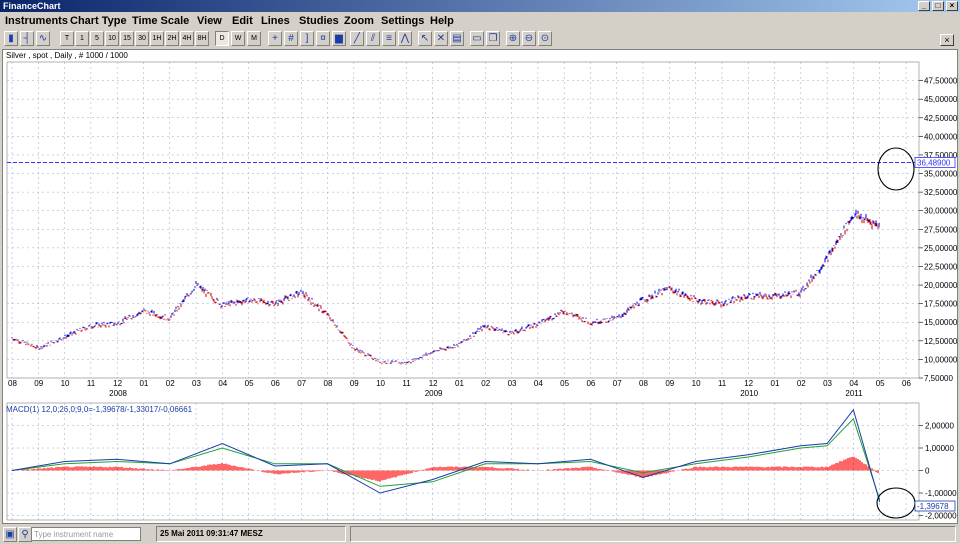 This screenshot has height=544, width=960. I want to click on menu-view: View, so click(209, 21).